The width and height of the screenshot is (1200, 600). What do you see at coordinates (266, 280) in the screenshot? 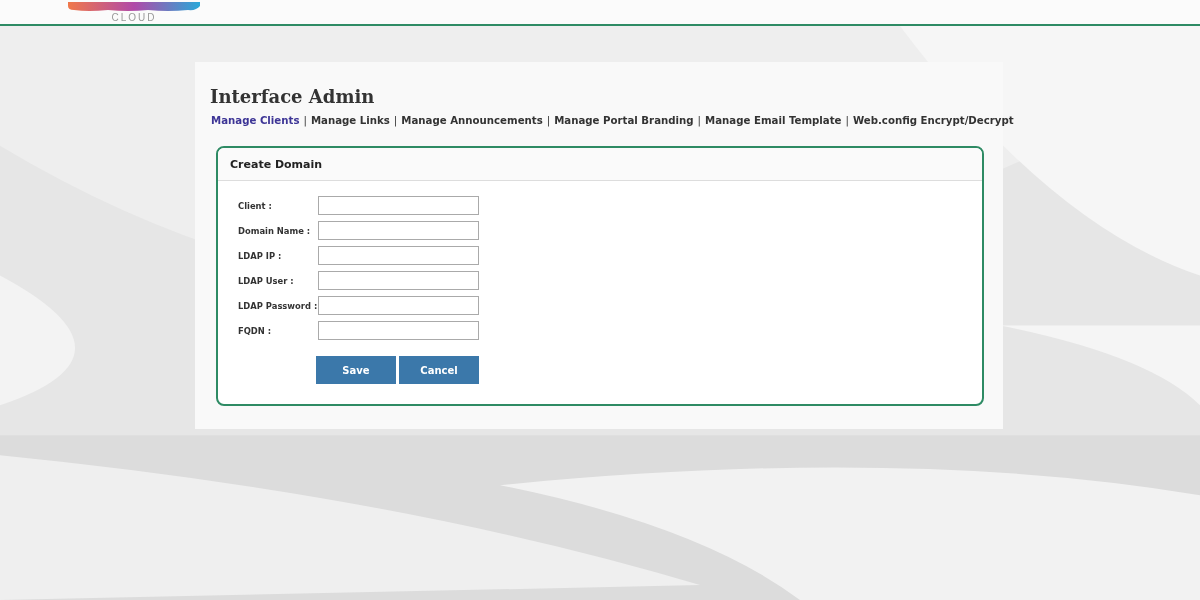
I see `field-label: LDAP User :` at bounding box center [266, 280].